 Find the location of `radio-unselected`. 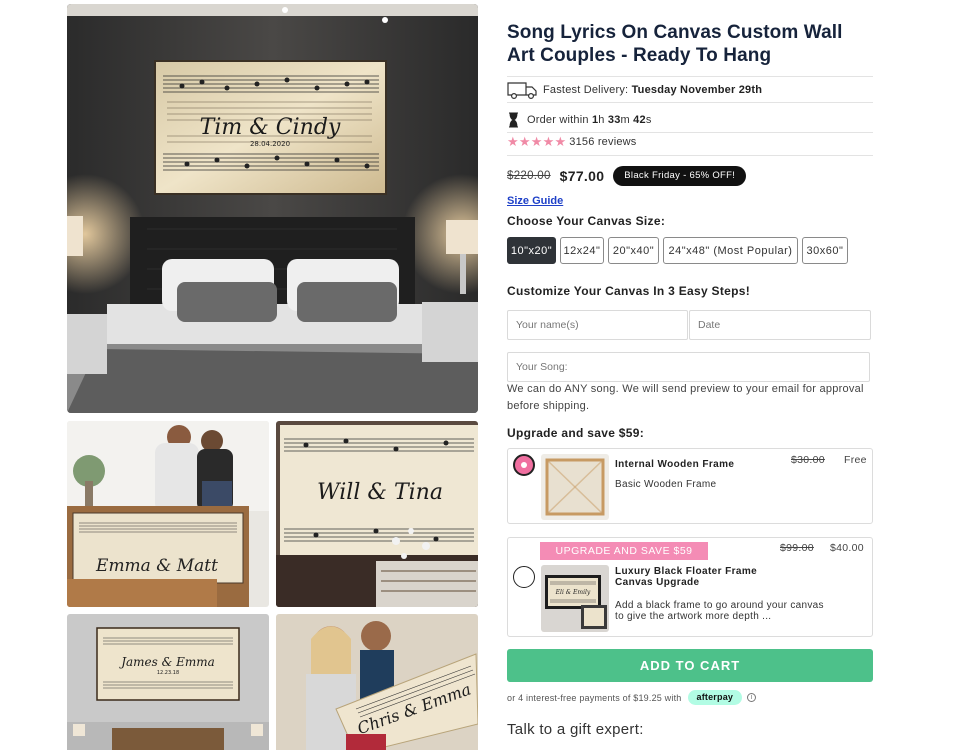

radio-unselected is located at coordinates (524, 577).